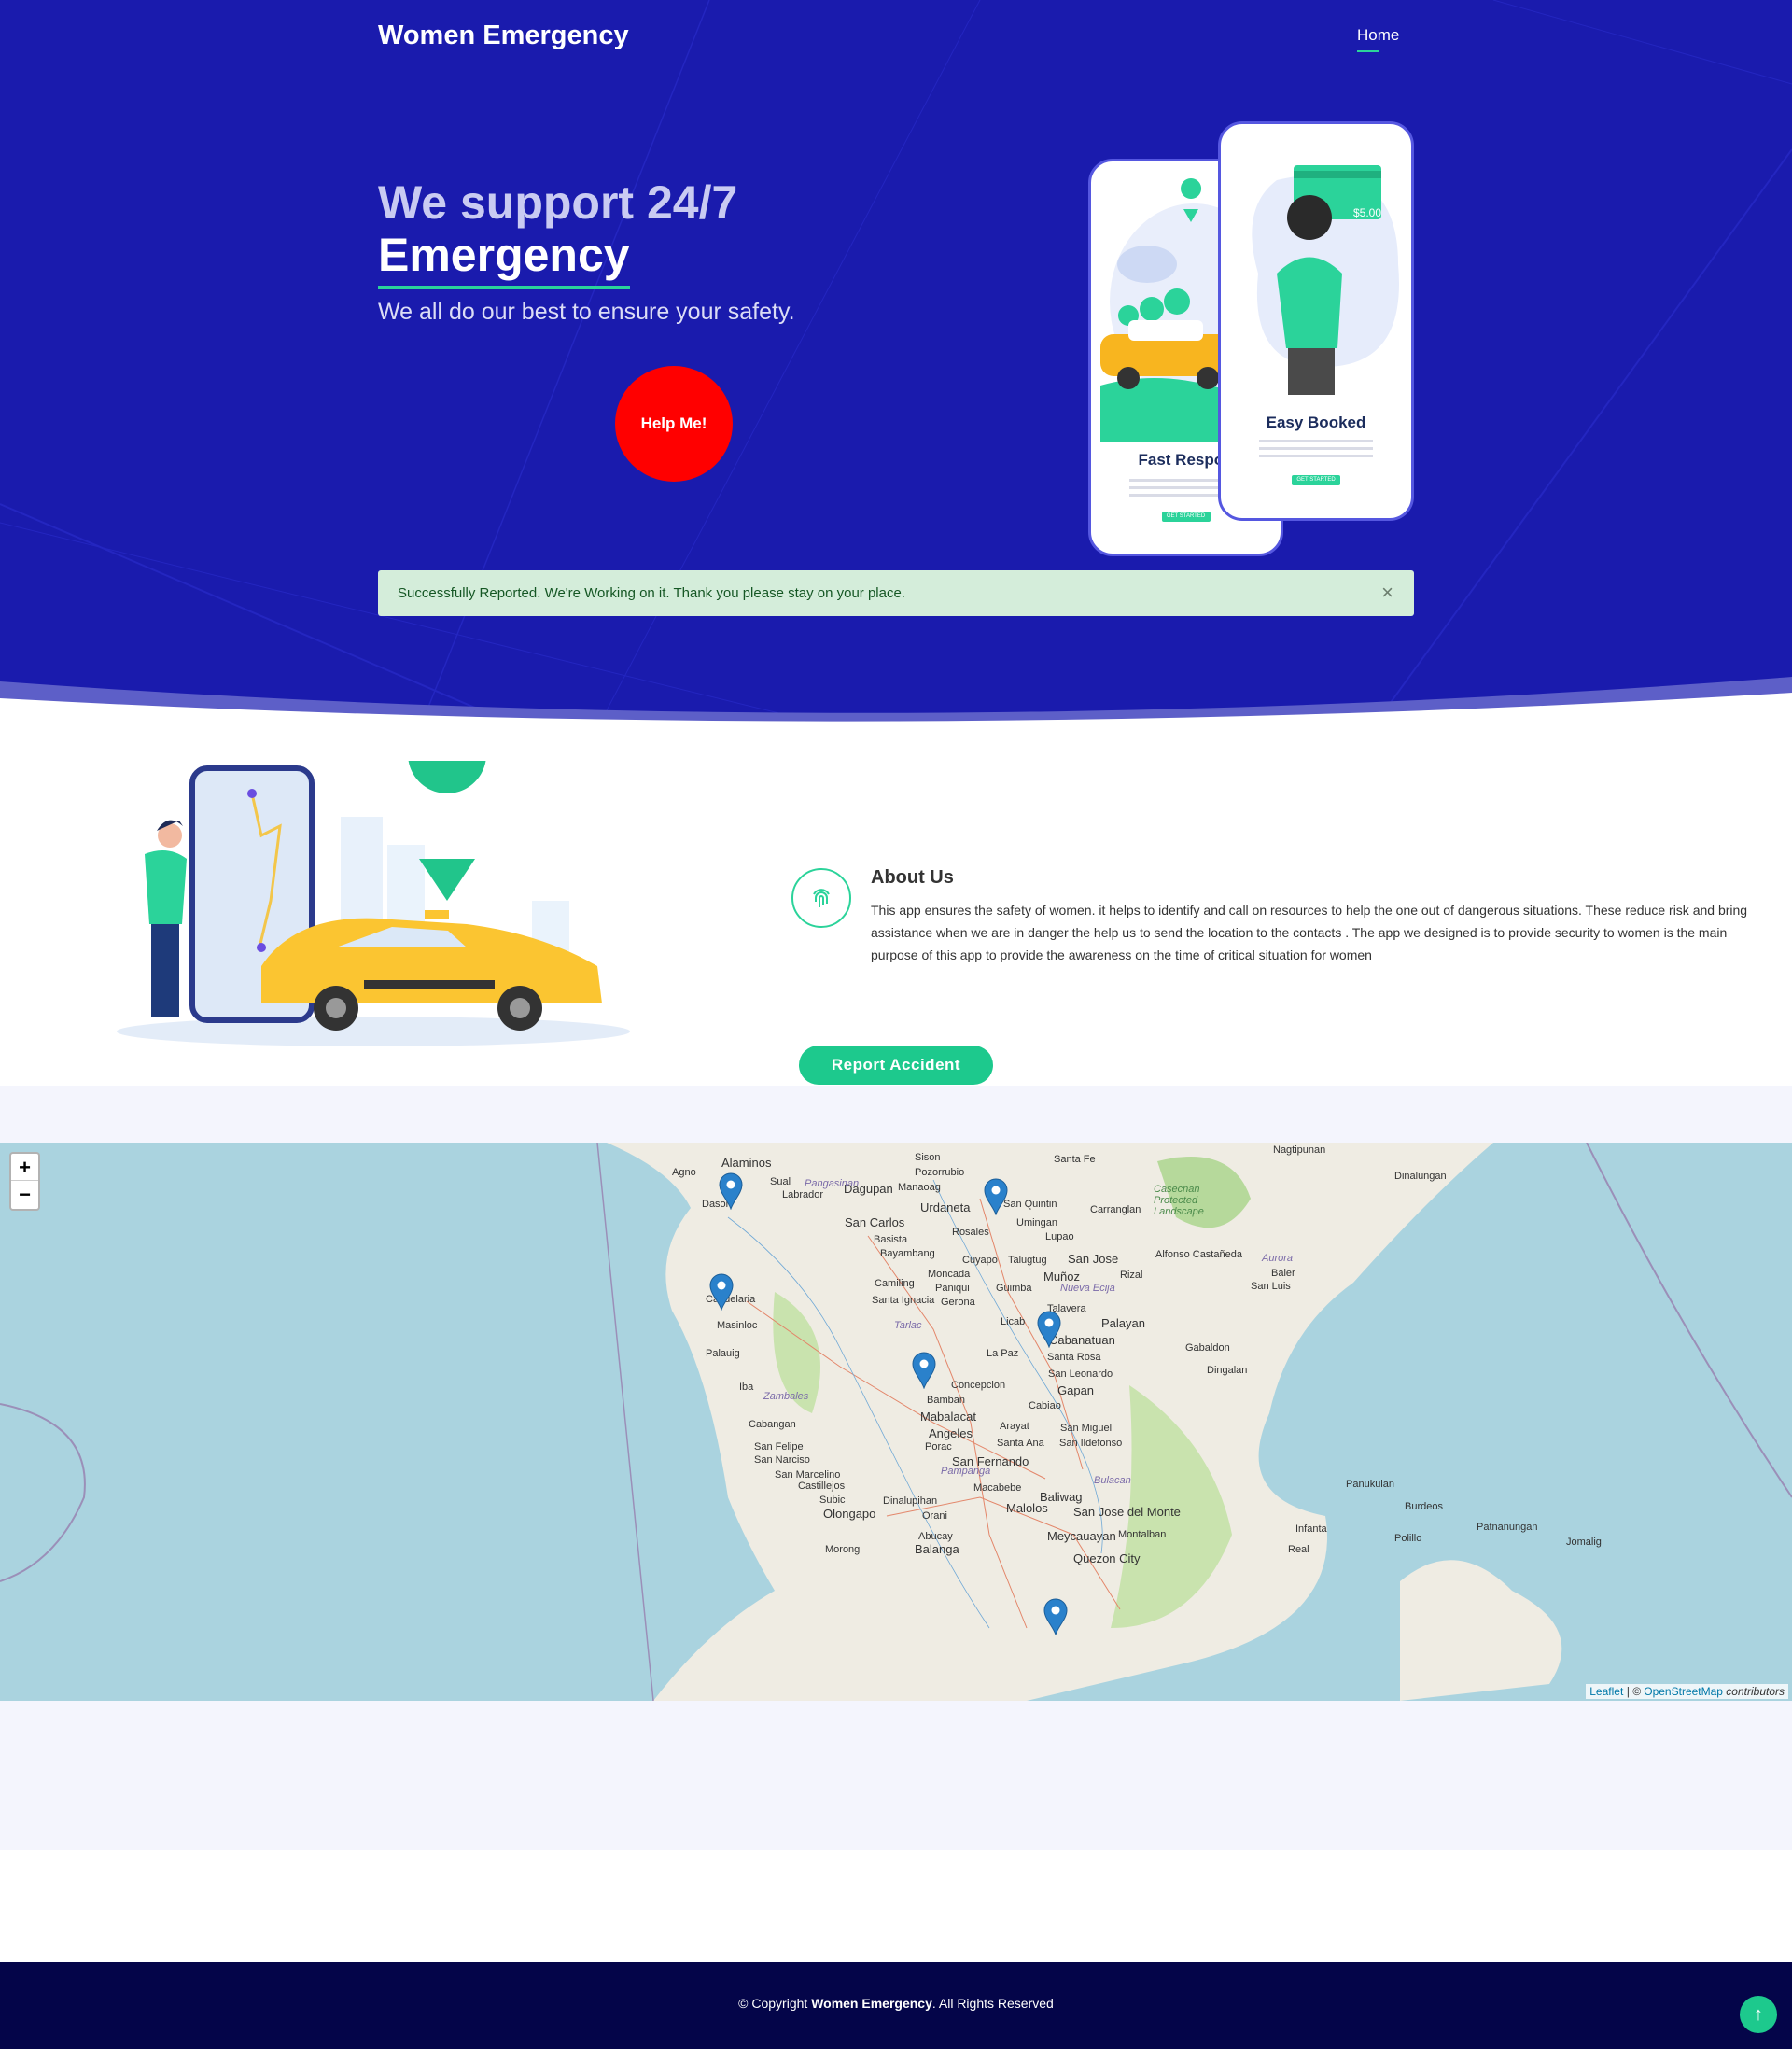  I want to click on map-place-label: Dinalungan, so click(1420, 1176).